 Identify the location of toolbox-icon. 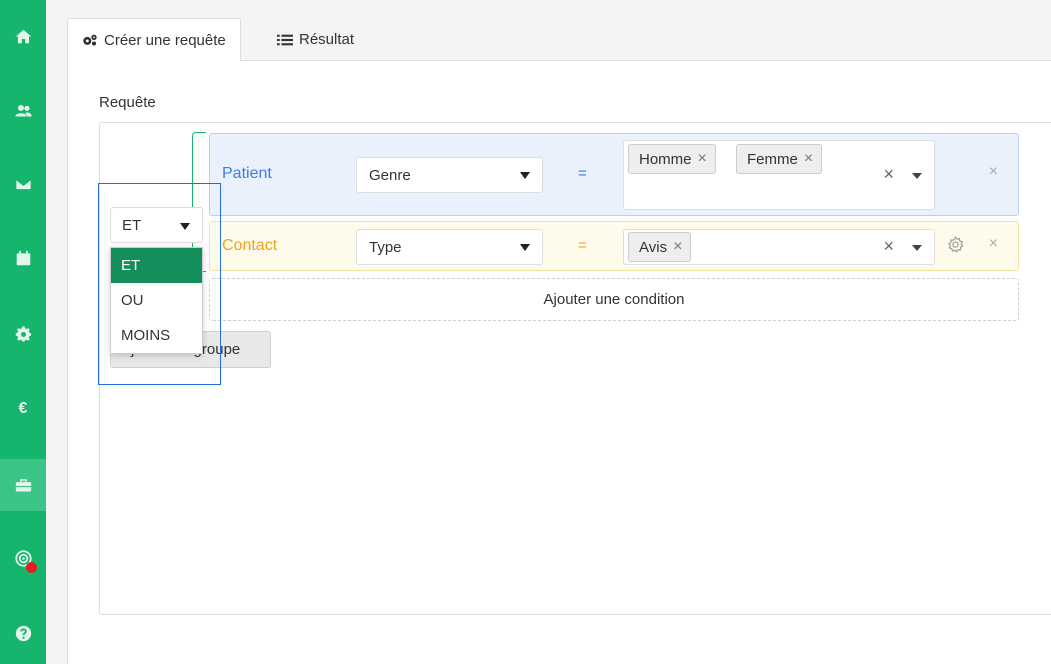
(23, 484).